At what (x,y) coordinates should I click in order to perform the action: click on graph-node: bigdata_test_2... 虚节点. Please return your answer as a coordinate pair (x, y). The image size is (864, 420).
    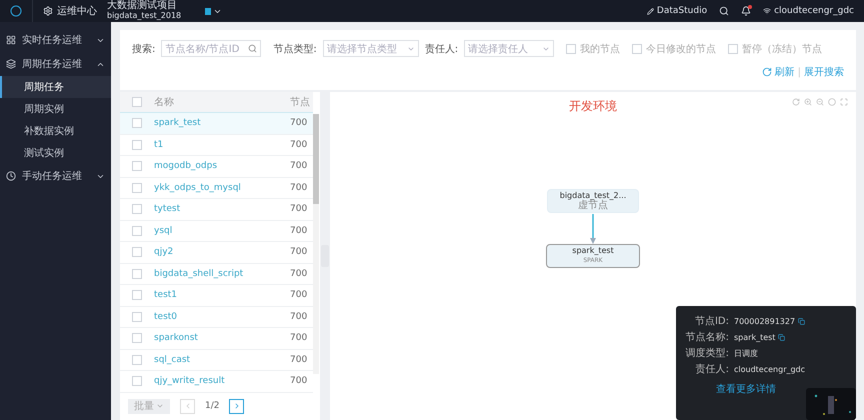
    Looking at the image, I should click on (593, 201).